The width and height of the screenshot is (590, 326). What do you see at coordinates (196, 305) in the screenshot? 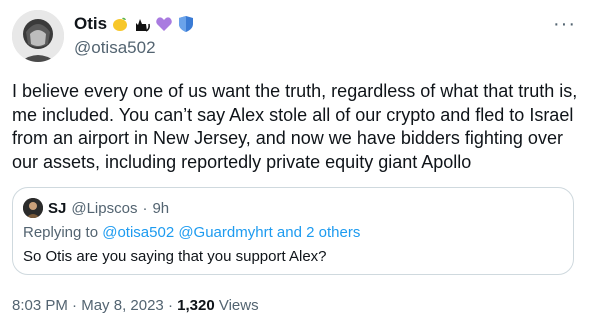
I see `views-count: 1,320` at bounding box center [196, 305].